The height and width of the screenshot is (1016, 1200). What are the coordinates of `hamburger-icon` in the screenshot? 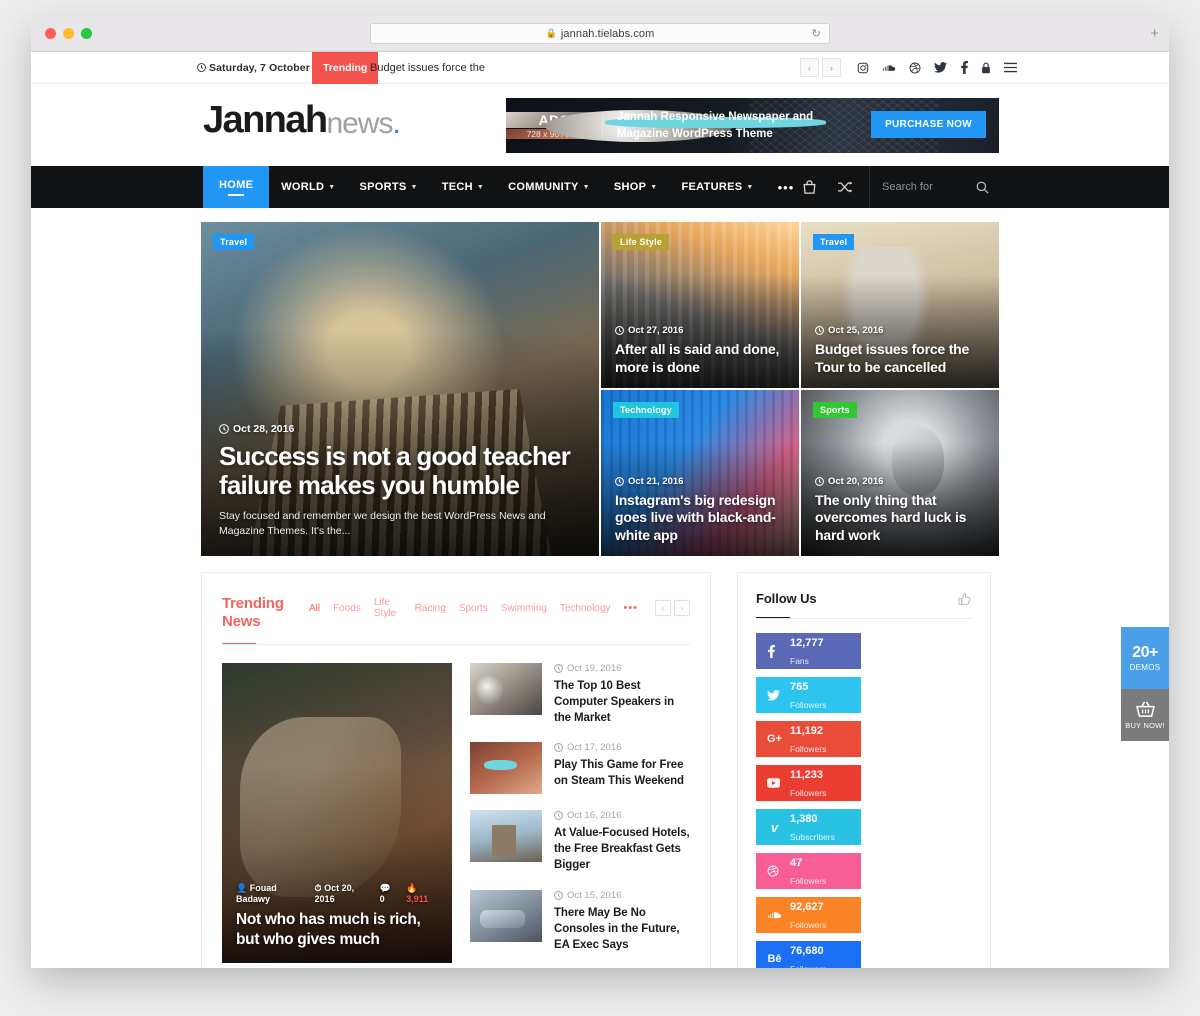 It's located at (1010, 67).